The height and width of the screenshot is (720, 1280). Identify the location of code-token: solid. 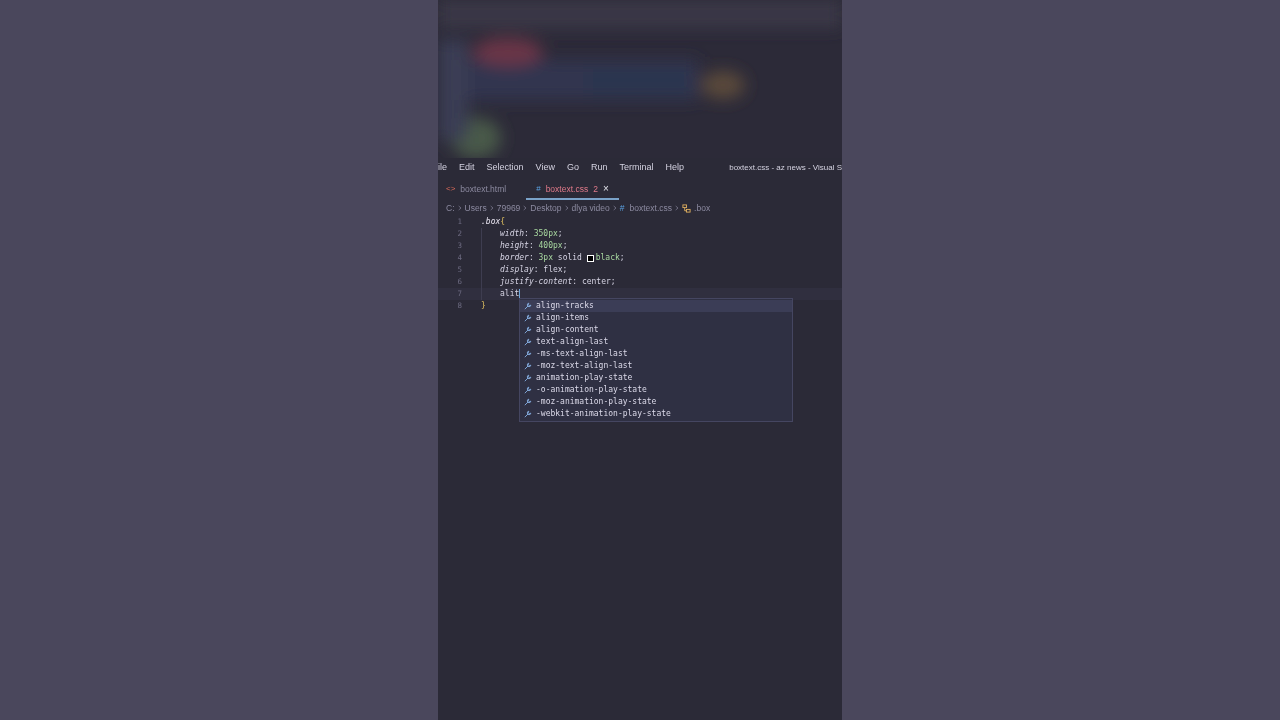
(569, 258).